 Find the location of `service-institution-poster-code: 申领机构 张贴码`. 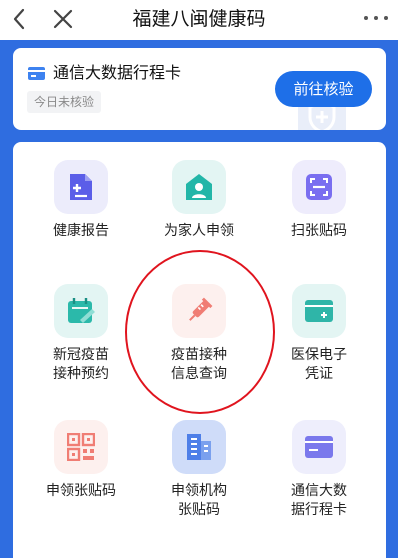

service-institution-poster-code: 申领机构 张贴码 is located at coordinates (199, 470).